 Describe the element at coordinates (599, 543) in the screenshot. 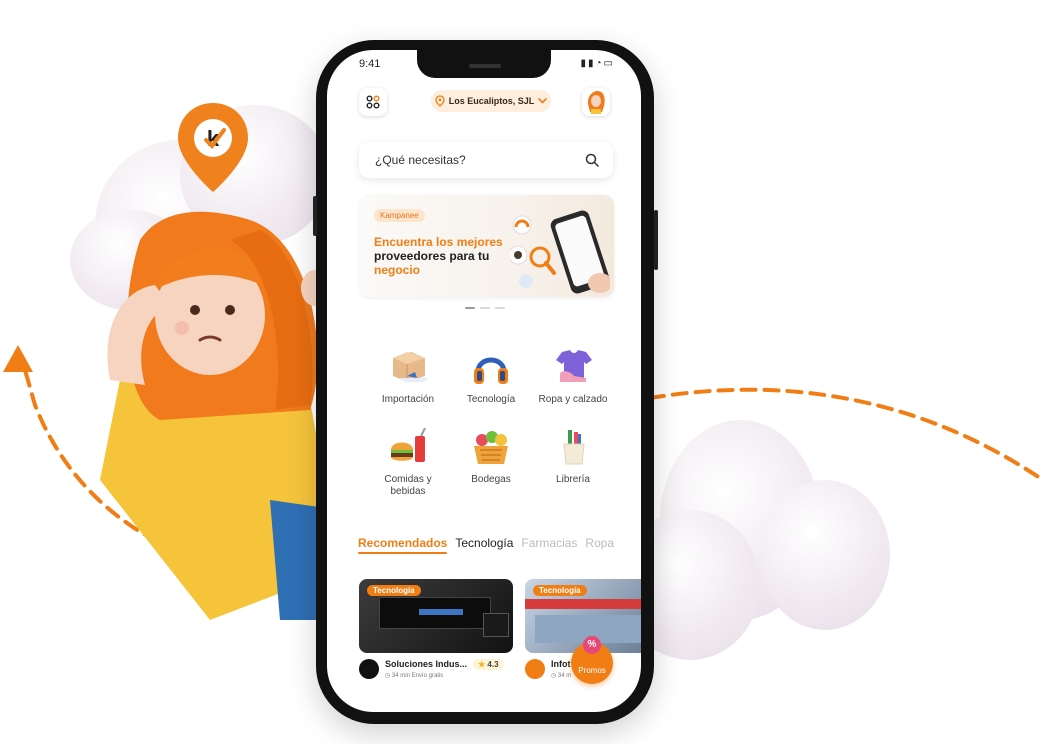

I see `tab-ropa: Ropa` at that location.